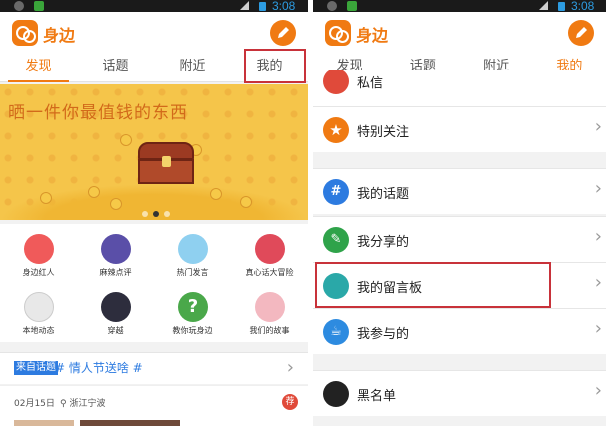 Image resolution: width=606 pixels, height=426 pixels. Describe the element at coordinates (115, 67) in the screenshot. I see `tab-topics: 话题` at that location.